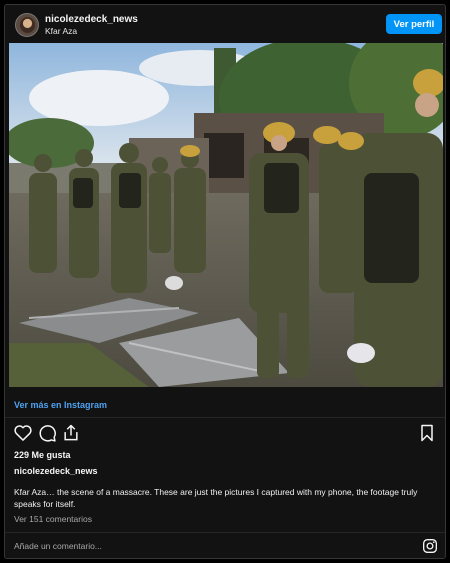 This screenshot has width=450, height=563. What do you see at coordinates (204, 546) in the screenshot?
I see `comment-input` at bounding box center [204, 546].